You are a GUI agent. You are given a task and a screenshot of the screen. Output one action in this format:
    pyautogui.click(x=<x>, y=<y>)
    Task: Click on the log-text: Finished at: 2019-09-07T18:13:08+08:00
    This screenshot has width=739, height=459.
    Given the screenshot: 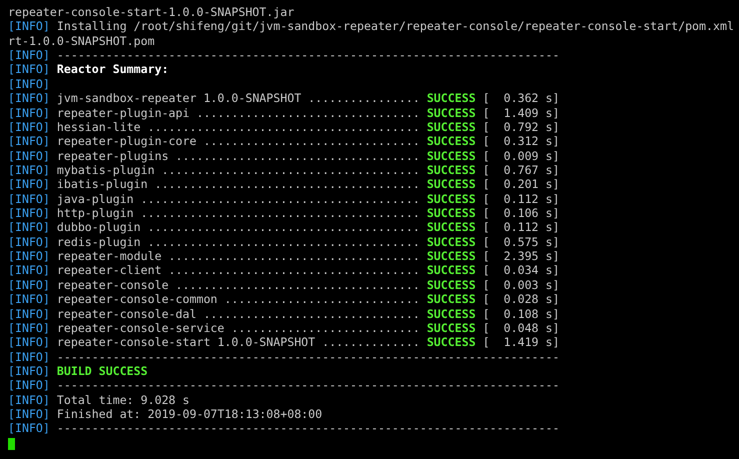 What is the action you would take?
    pyautogui.click(x=189, y=414)
    